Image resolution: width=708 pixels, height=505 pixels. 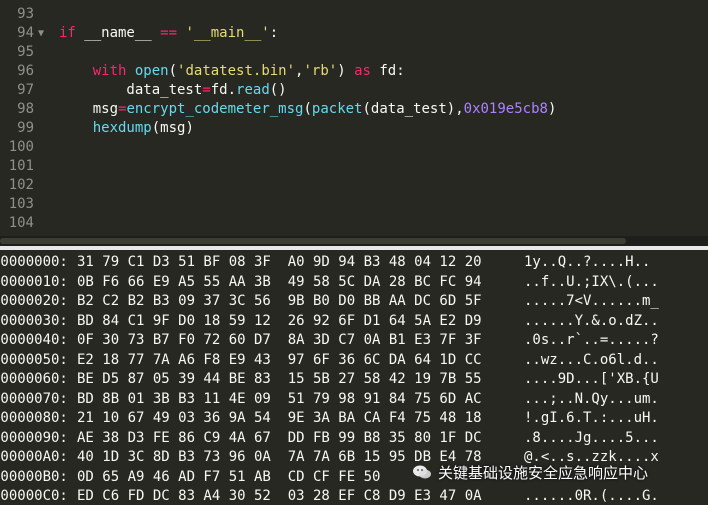 What do you see at coordinates (591, 496) in the screenshot?
I see `hex-ascii: ......0R.(....G.` at bounding box center [591, 496].